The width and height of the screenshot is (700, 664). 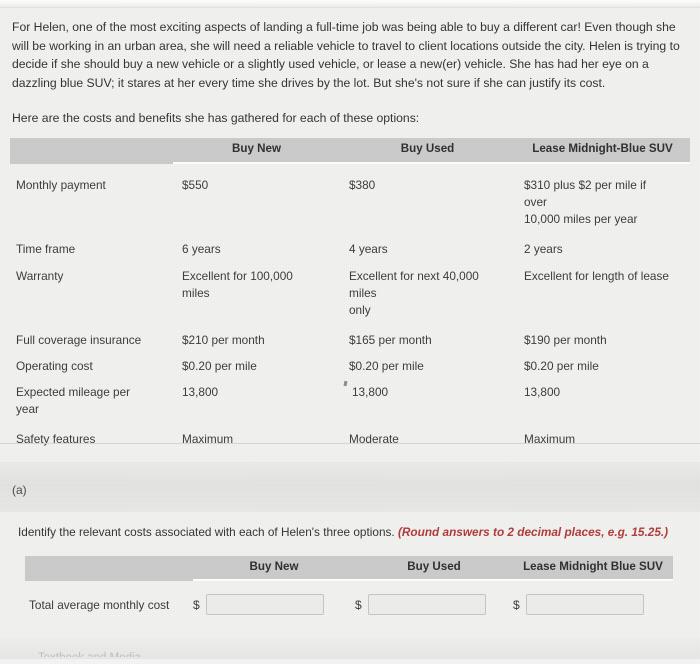 What do you see at coordinates (386, 366) in the screenshot?
I see `cell-operating-cost-buy-used: $0.20 per mile` at bounding box center [386, 366].